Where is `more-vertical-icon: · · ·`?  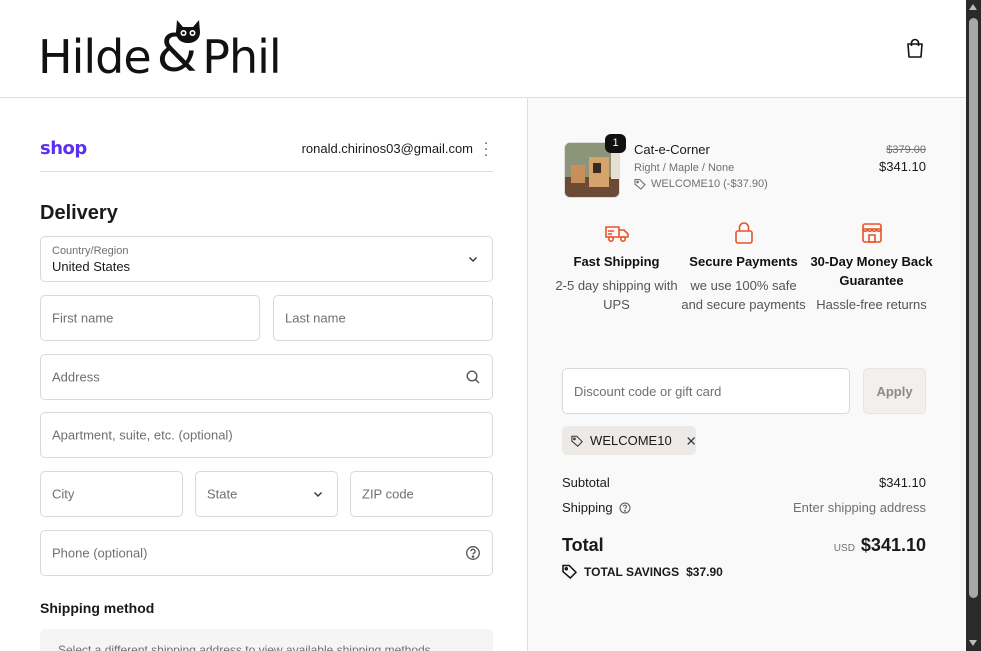 more-vertical-icon: · · · is located at coordinates (486, 148).